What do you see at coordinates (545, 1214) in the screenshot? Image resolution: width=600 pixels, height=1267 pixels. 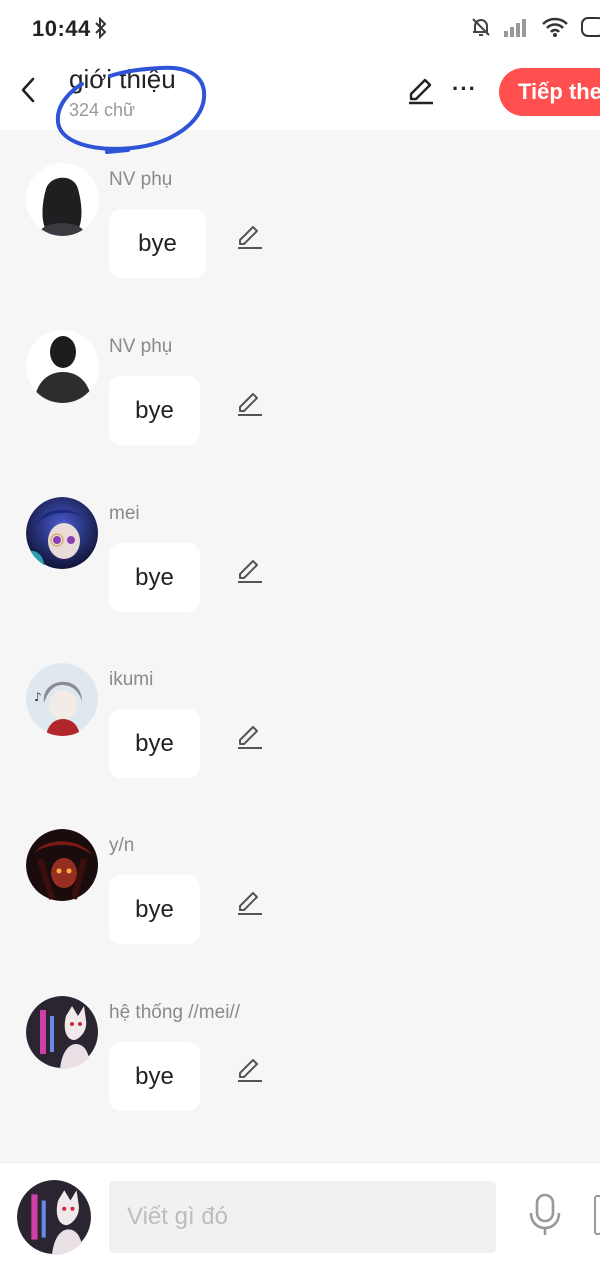 I see `microphone-icon` at bounding box center [545, 1214].